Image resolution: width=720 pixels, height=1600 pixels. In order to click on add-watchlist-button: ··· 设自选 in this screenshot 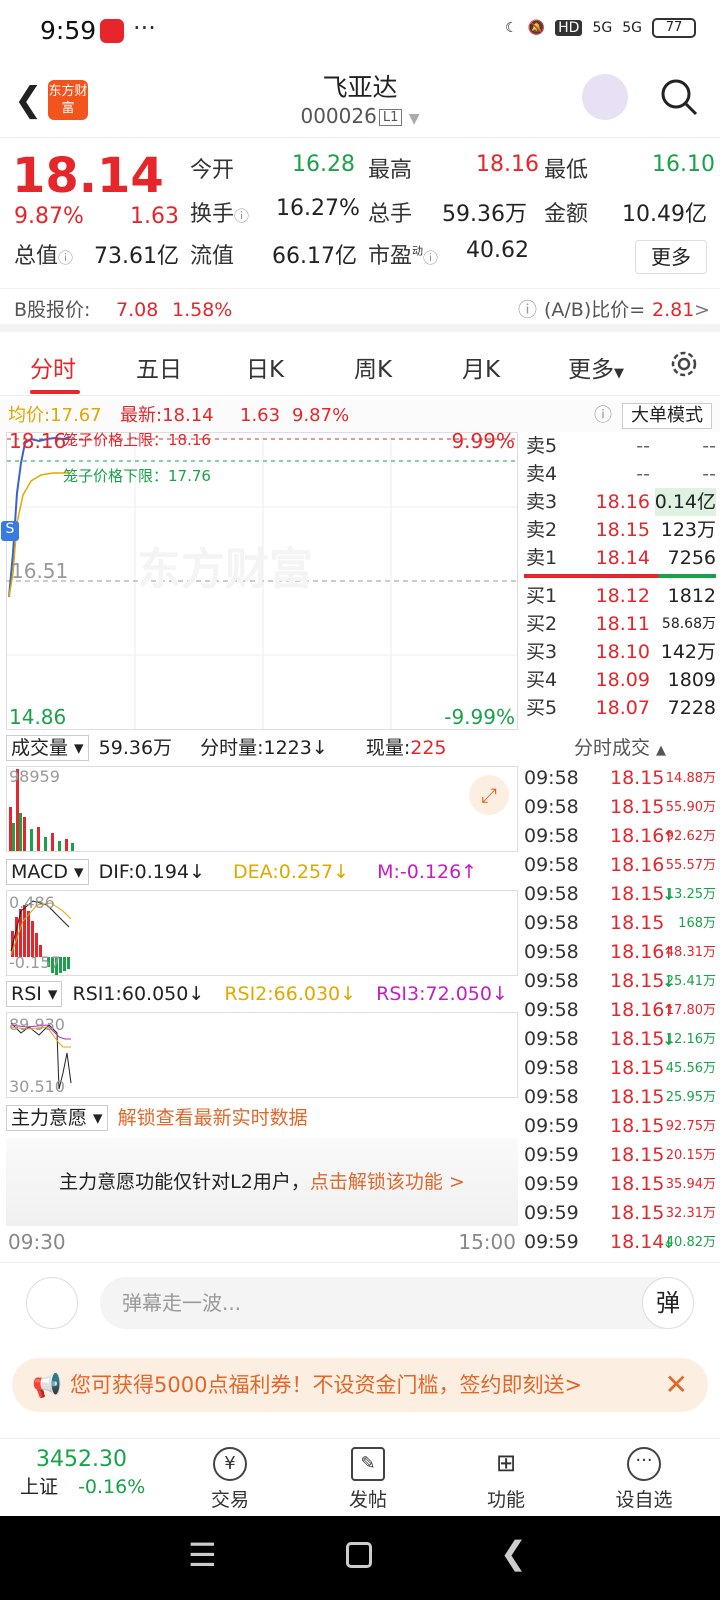, I will do `click(644, 1479)`.